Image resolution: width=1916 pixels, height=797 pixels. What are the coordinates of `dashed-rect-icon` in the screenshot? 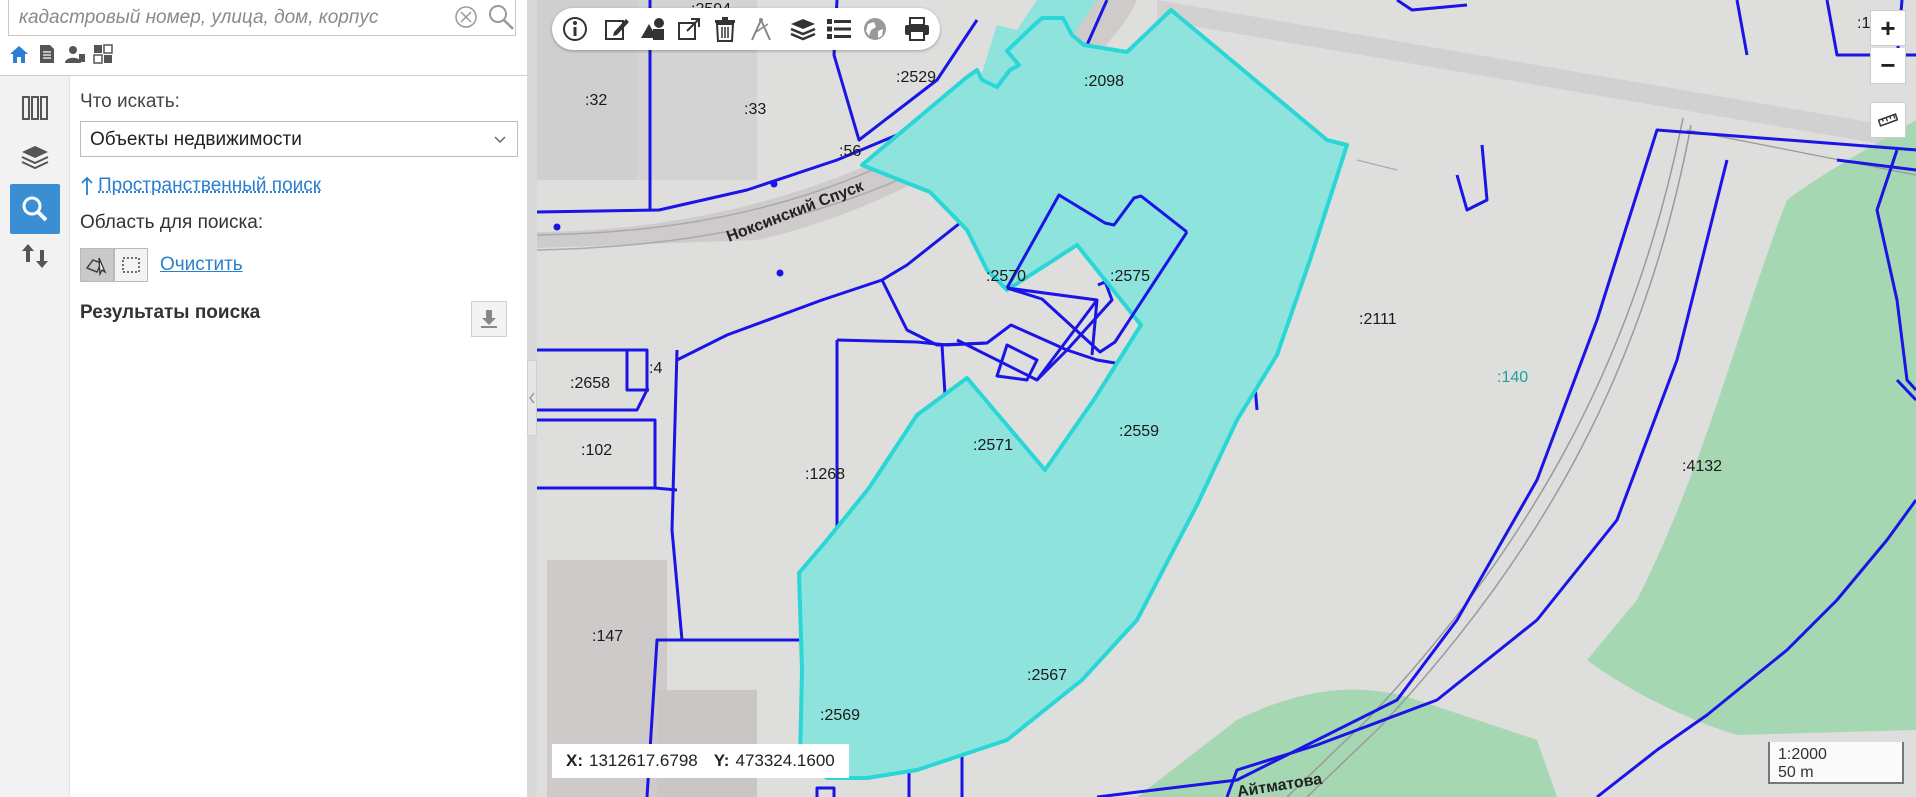 It's located at (131, 265).